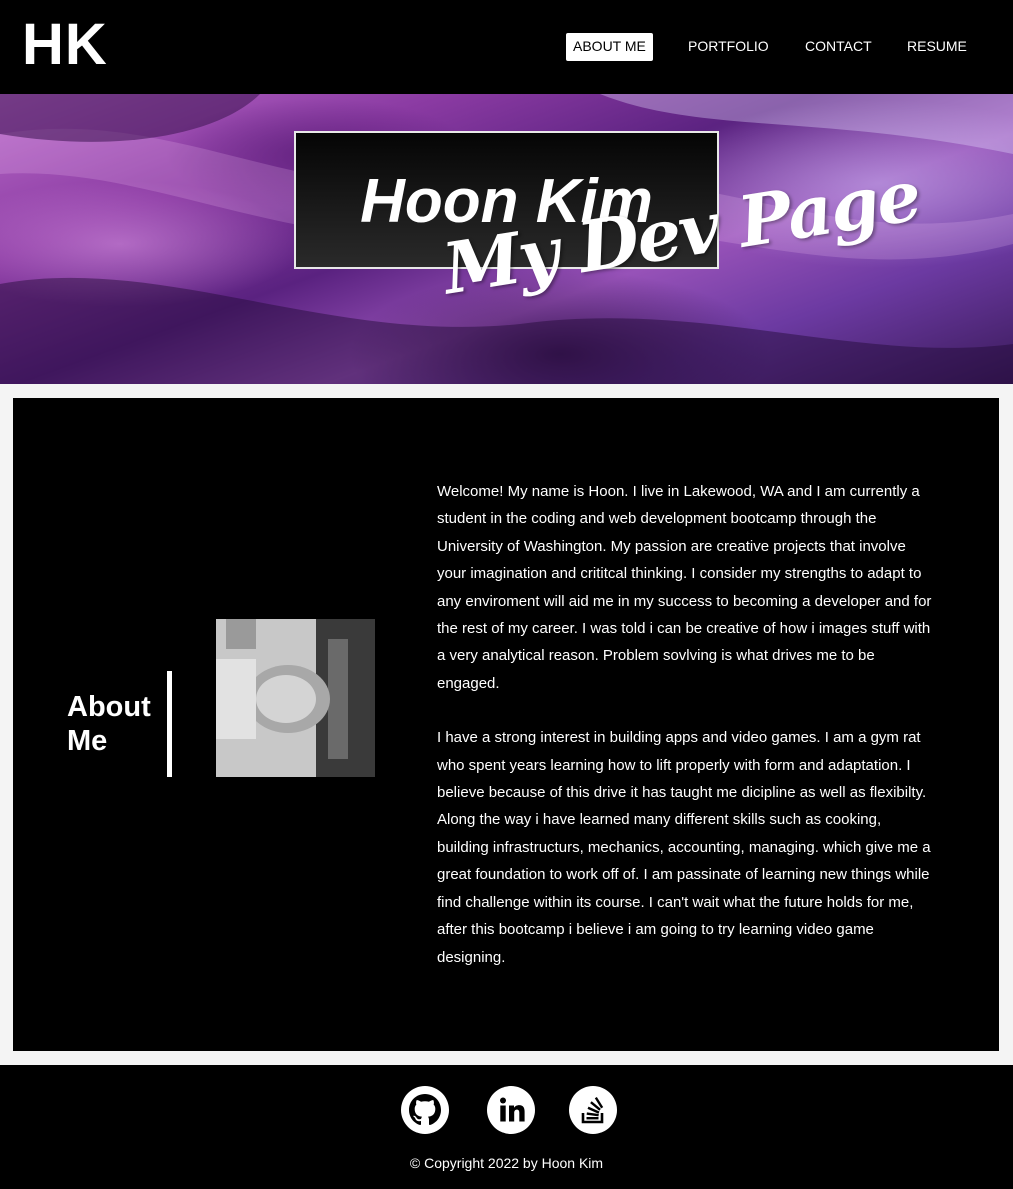 Image resolution: width=1013 pixels, height=1189 pixels. I want to click on profile-photo-image, so click(295, 698).